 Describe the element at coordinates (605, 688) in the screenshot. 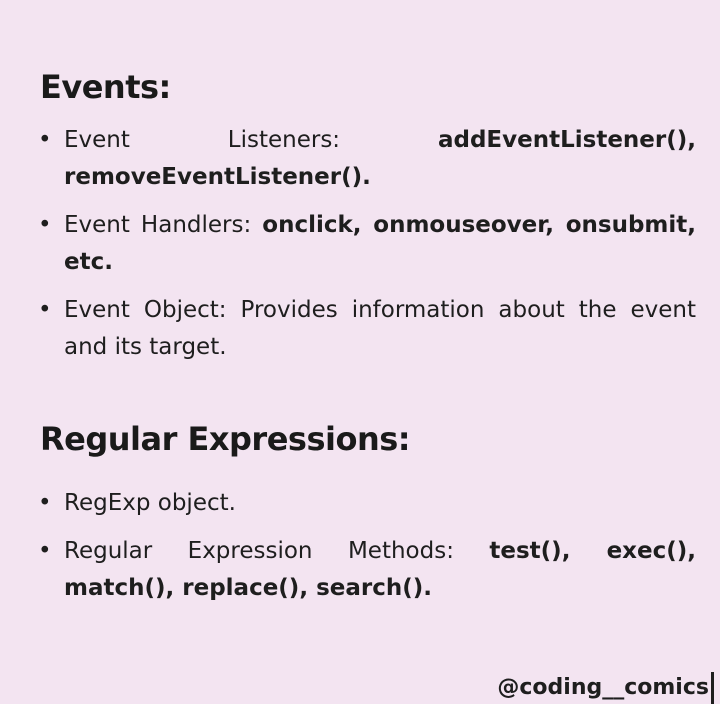

I see `author-handle: @coding__comics` at that location.